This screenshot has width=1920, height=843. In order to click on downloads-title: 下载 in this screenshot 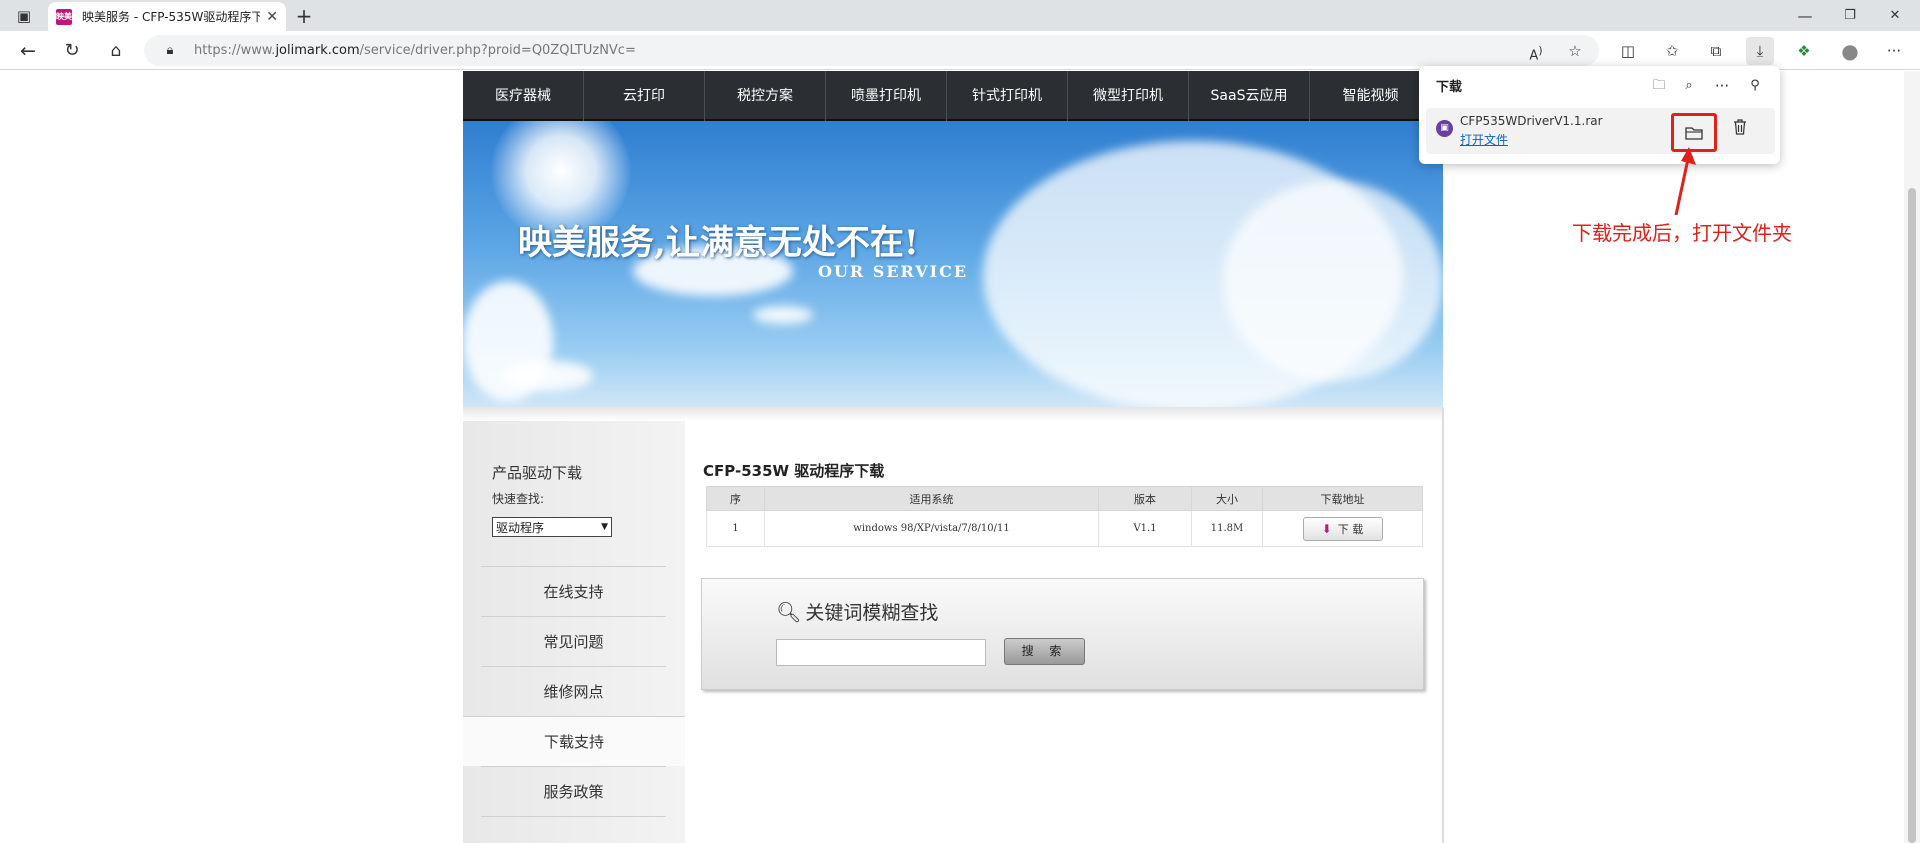, I will do `click(1449, 87)`.